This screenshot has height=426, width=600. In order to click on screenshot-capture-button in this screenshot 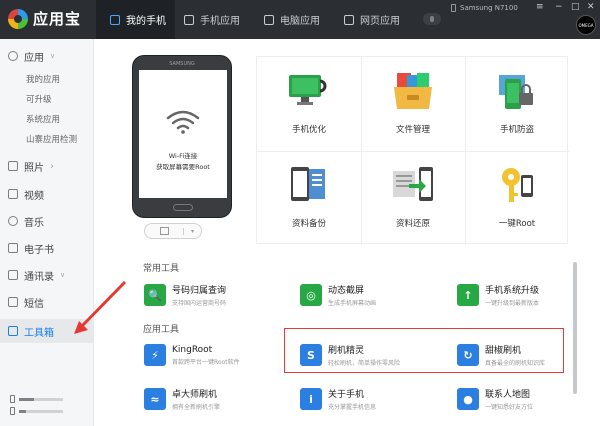, I will do `click(164, 231)`.